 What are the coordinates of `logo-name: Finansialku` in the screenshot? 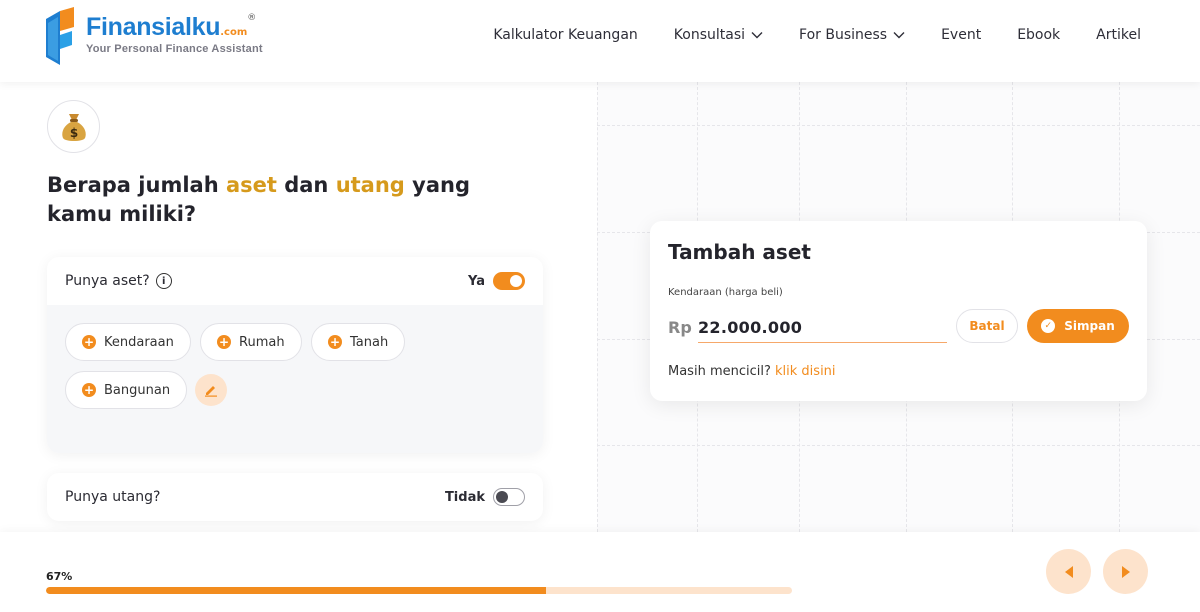 It's located at (153, 27).